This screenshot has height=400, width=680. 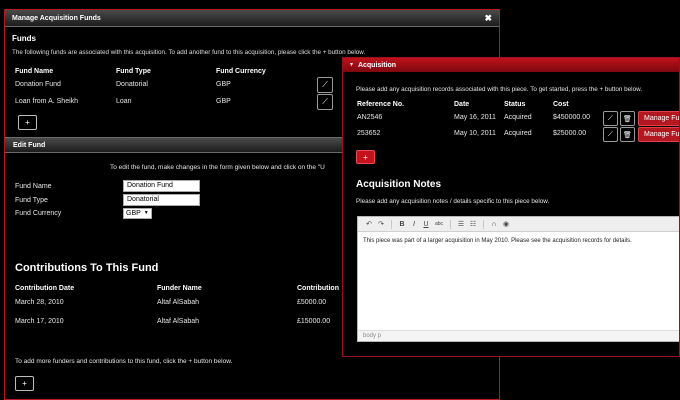 What do you see at coordinates (570, 133) in the screenshot?
I see `acq-cost-2: $25000.00` at bounding box center [570, 133].